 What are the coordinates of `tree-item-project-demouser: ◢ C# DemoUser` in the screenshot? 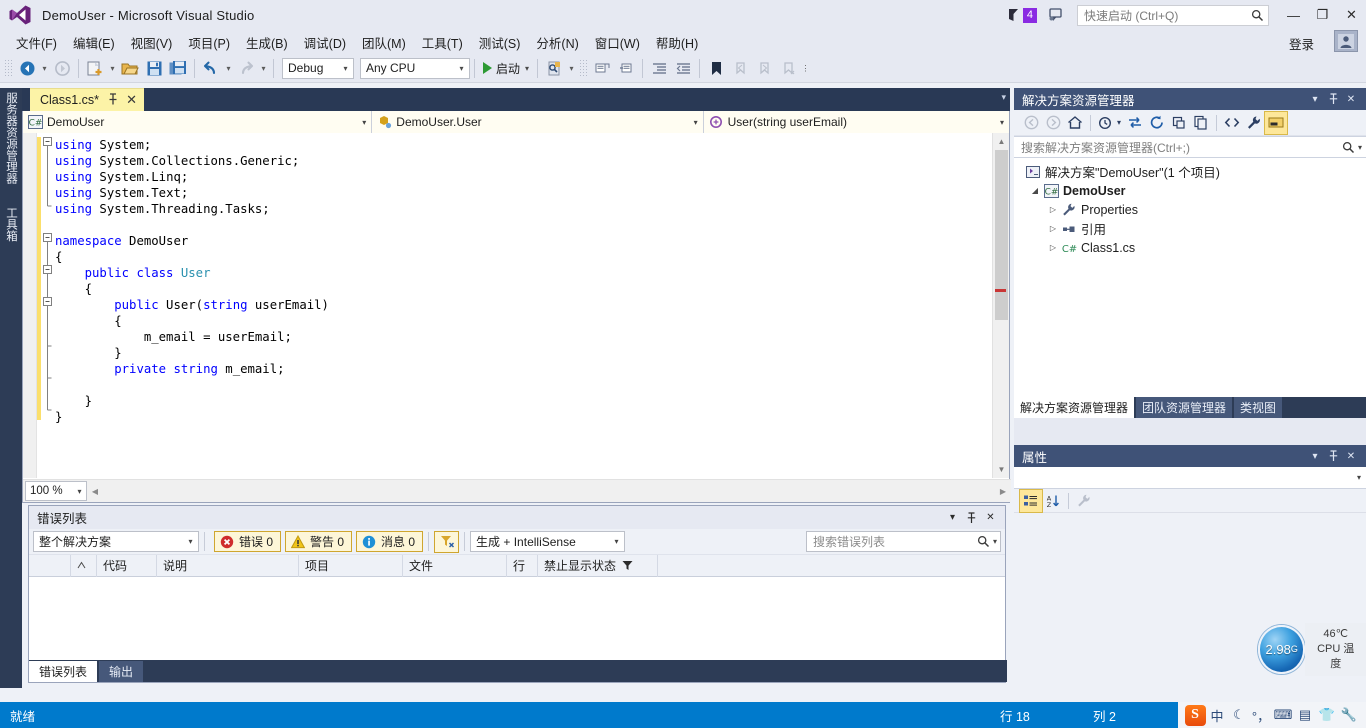 It's located at (1190, 190).